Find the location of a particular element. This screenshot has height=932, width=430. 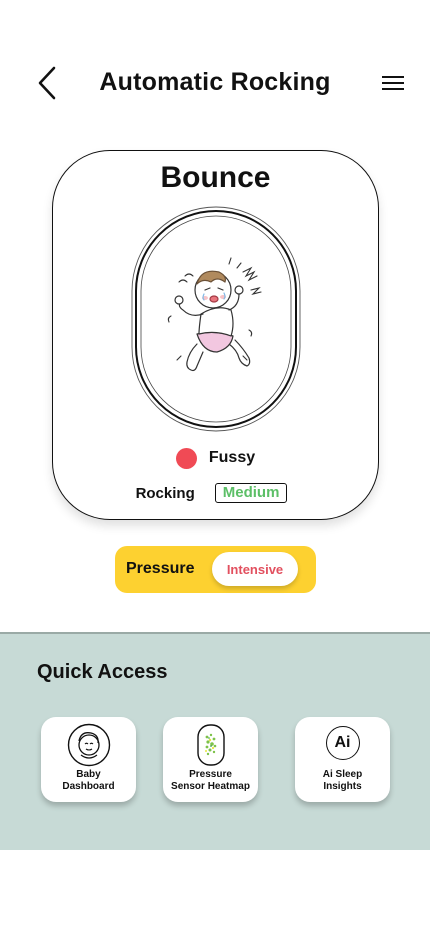

ai-sleep-insights-button: Ai Ai Sleep Insights is located at coordinates (342, 759).